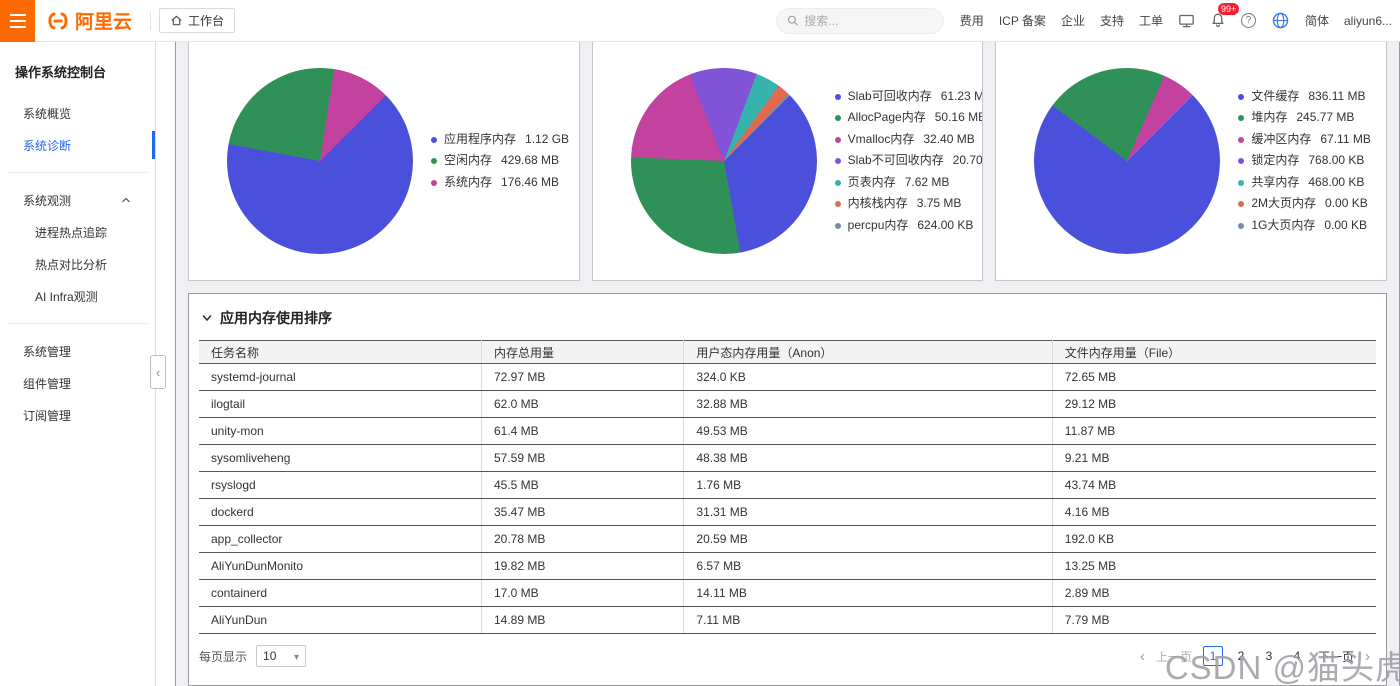 Image resolution: width=1400 pixels, height=686 pixels. I want to click on page-button-1: 1, so click(1212, 656).